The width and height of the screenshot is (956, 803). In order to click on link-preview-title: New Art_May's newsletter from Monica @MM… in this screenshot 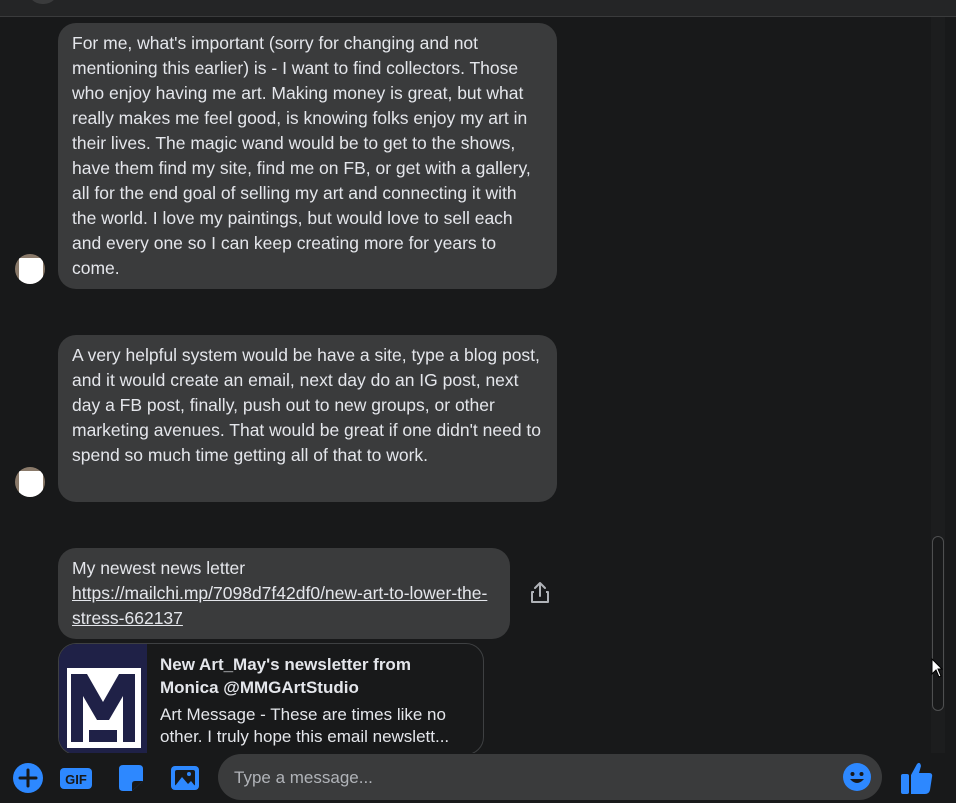, I will do `click(285, 676)`.